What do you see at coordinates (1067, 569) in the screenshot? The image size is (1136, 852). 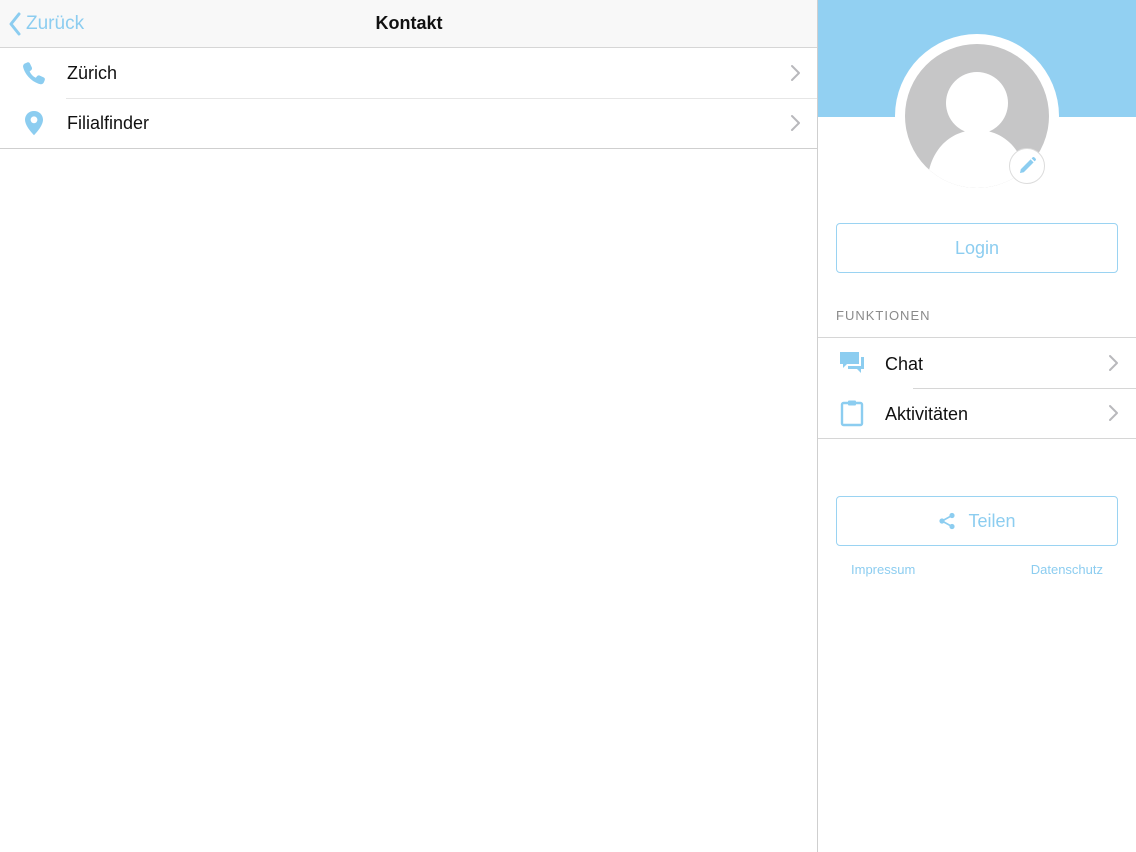 I see `datenschutz-link: Datenschutz` at bounding box center [1067, 569].